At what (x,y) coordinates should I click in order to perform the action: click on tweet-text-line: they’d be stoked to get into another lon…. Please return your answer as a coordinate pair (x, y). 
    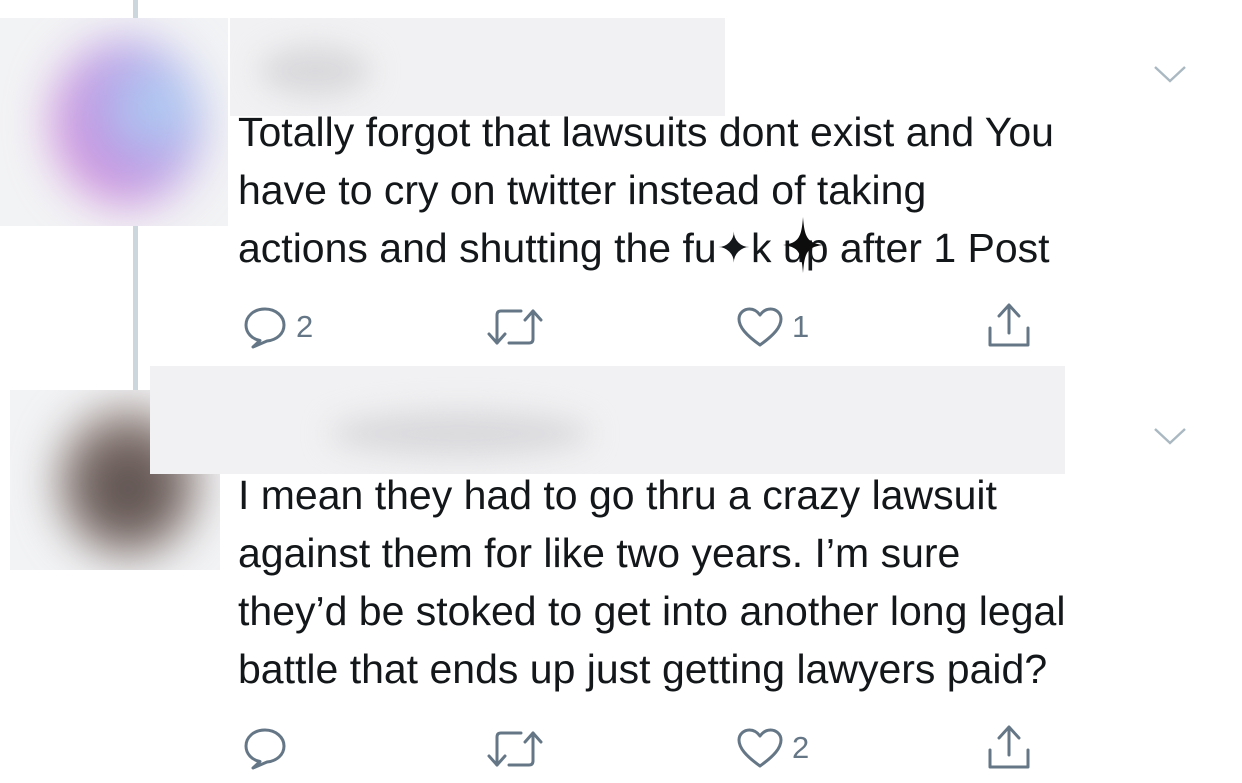
    Looking at the image, I should click on (652, 611).